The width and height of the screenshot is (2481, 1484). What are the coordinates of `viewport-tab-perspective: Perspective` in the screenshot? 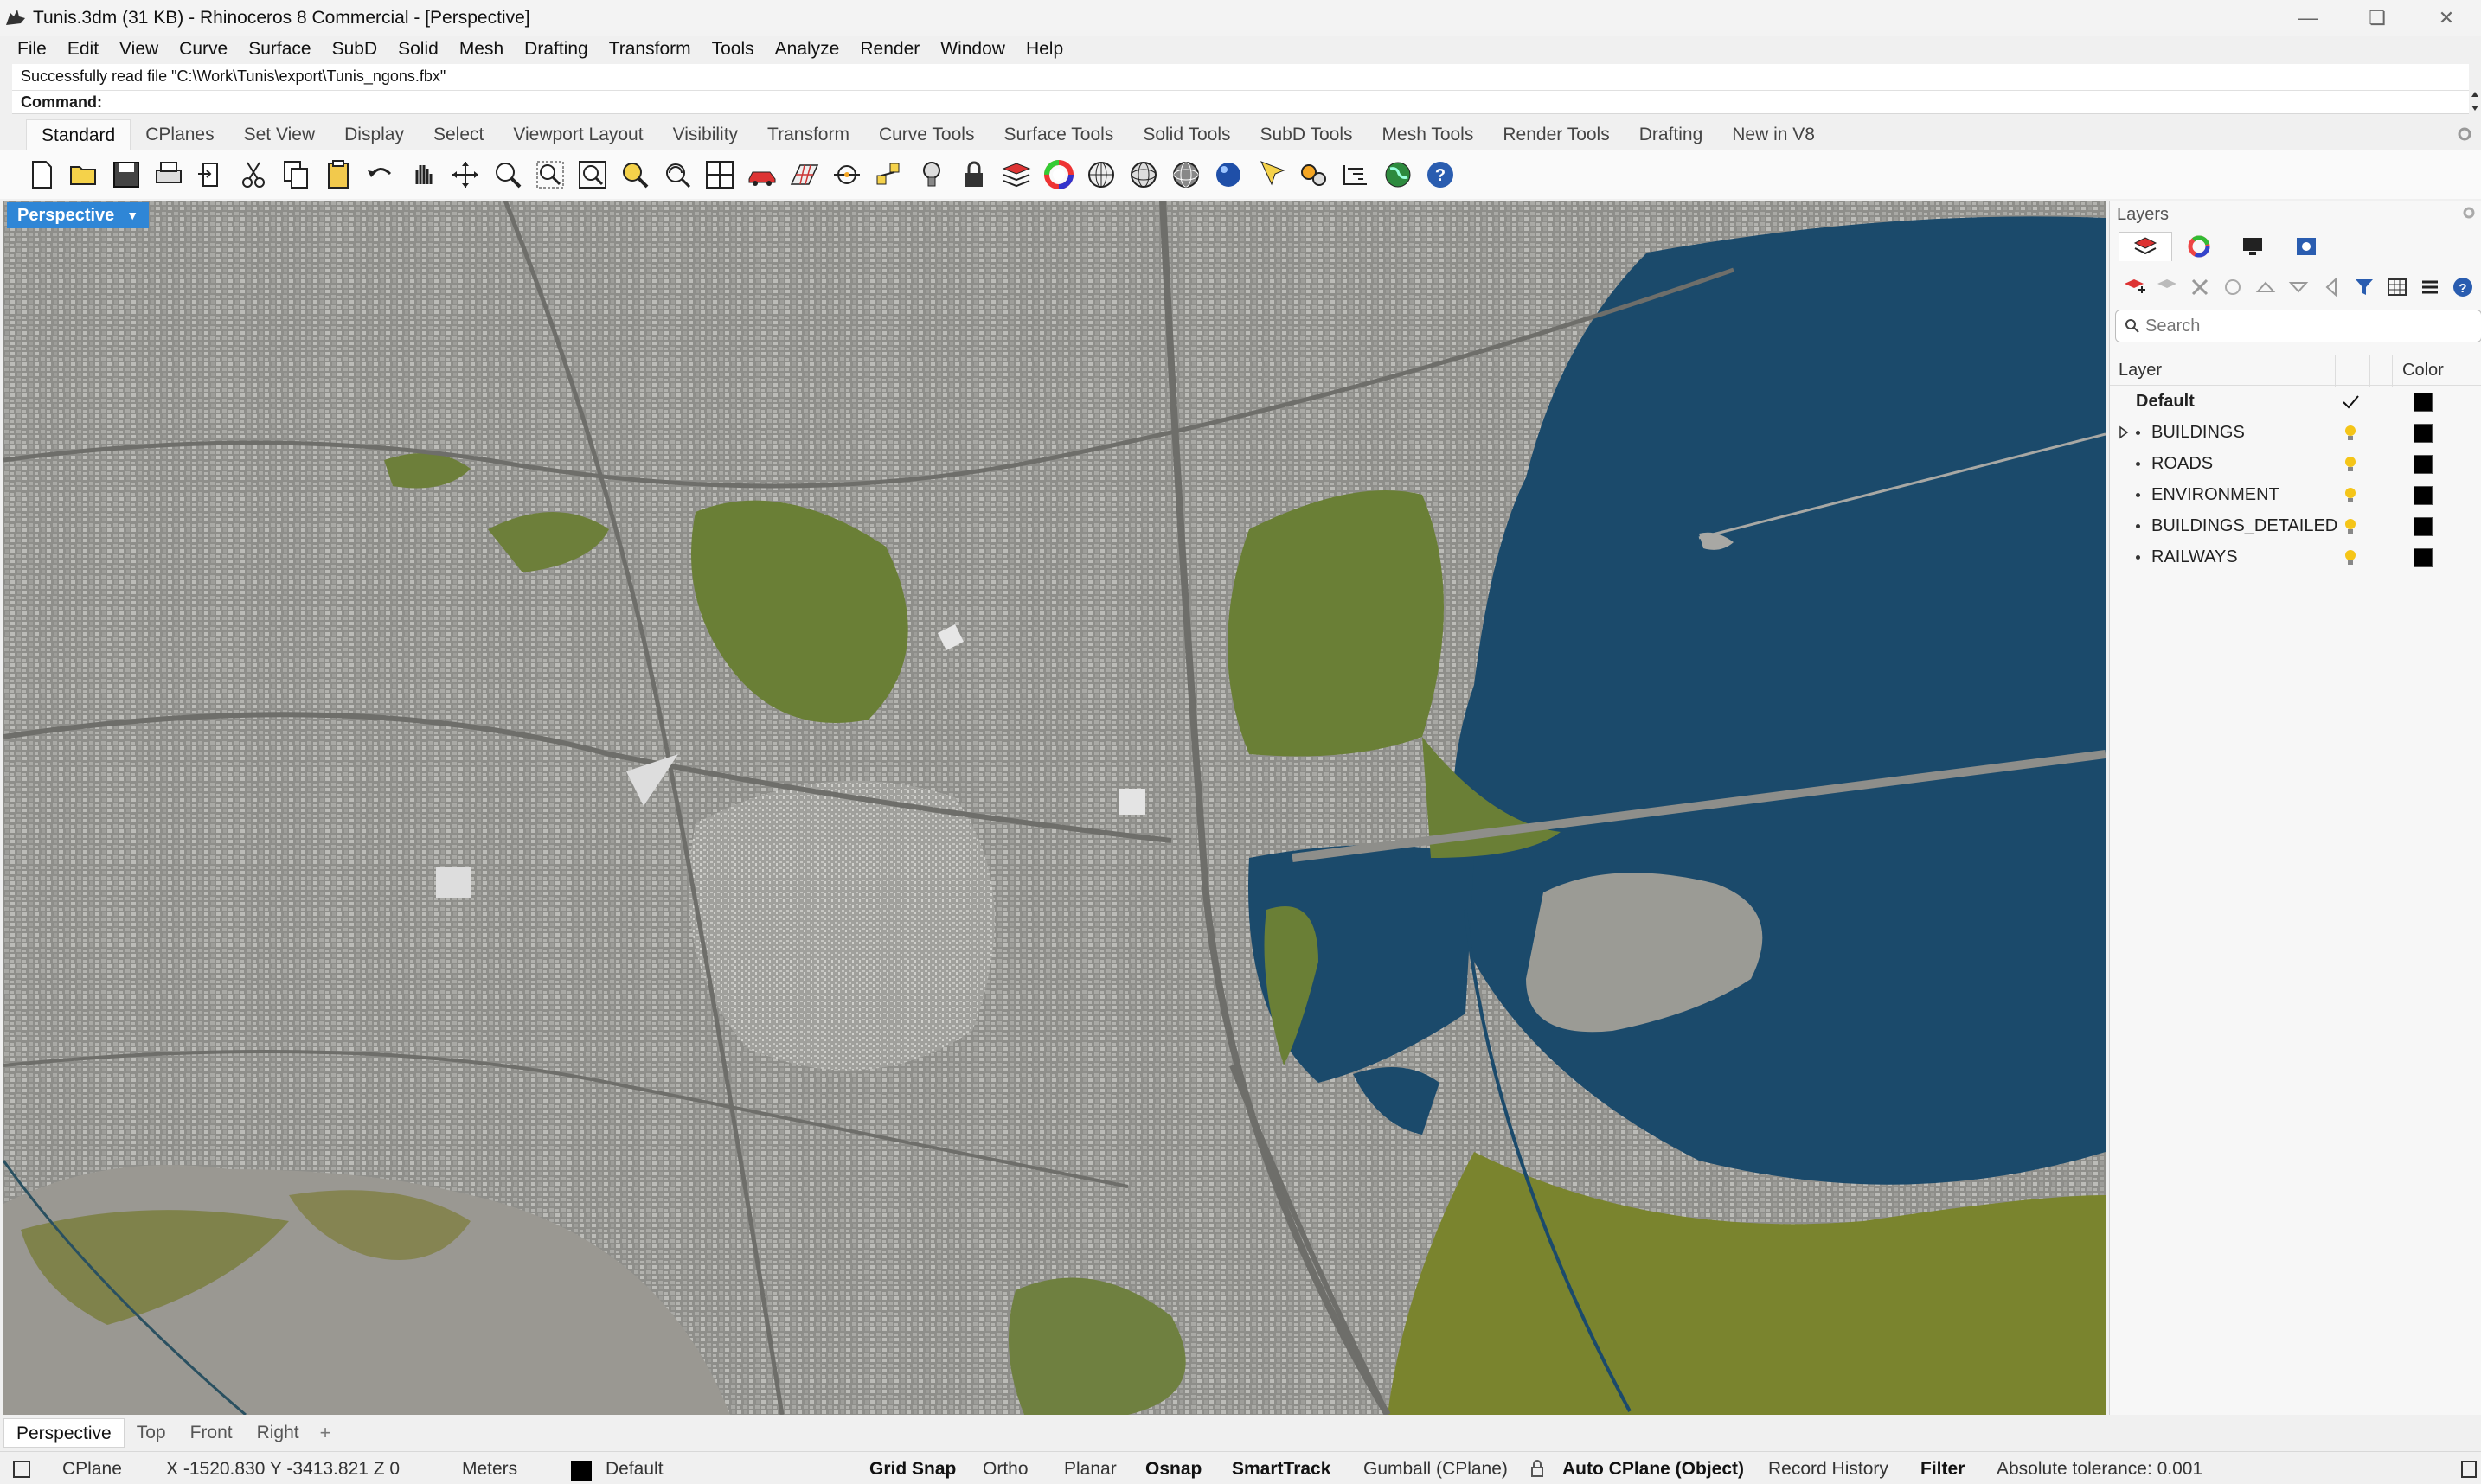 It's located at (64, 1433).